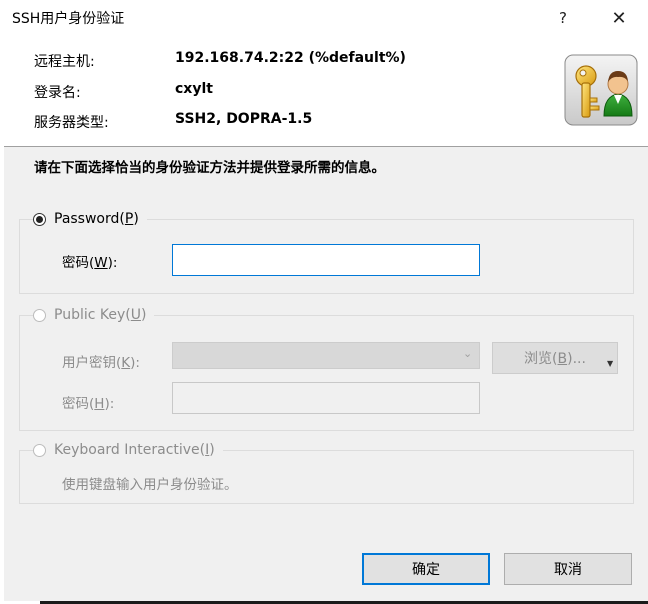 This screenshot has height=604, width=648. Describe the element at coordinates (601, 90) in the screenshot. I see `user-key-icon` at that location.